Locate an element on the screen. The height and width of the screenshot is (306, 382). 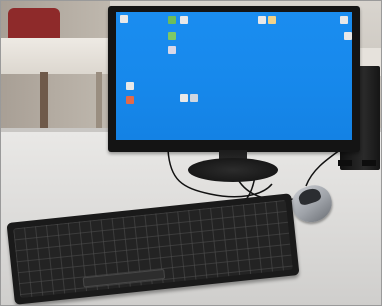
mouse-buttons is located at coordinates (309, 196).